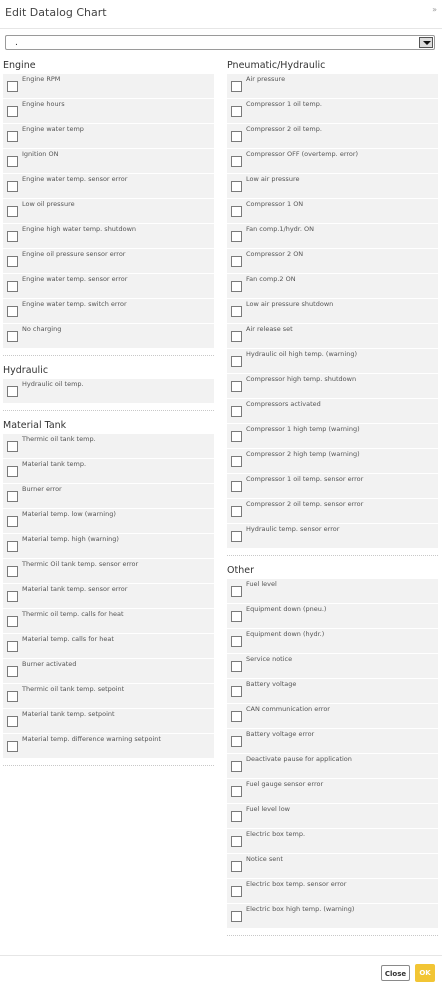  I want to click on checkbox-row: Material tank temp., so click(108, 471).